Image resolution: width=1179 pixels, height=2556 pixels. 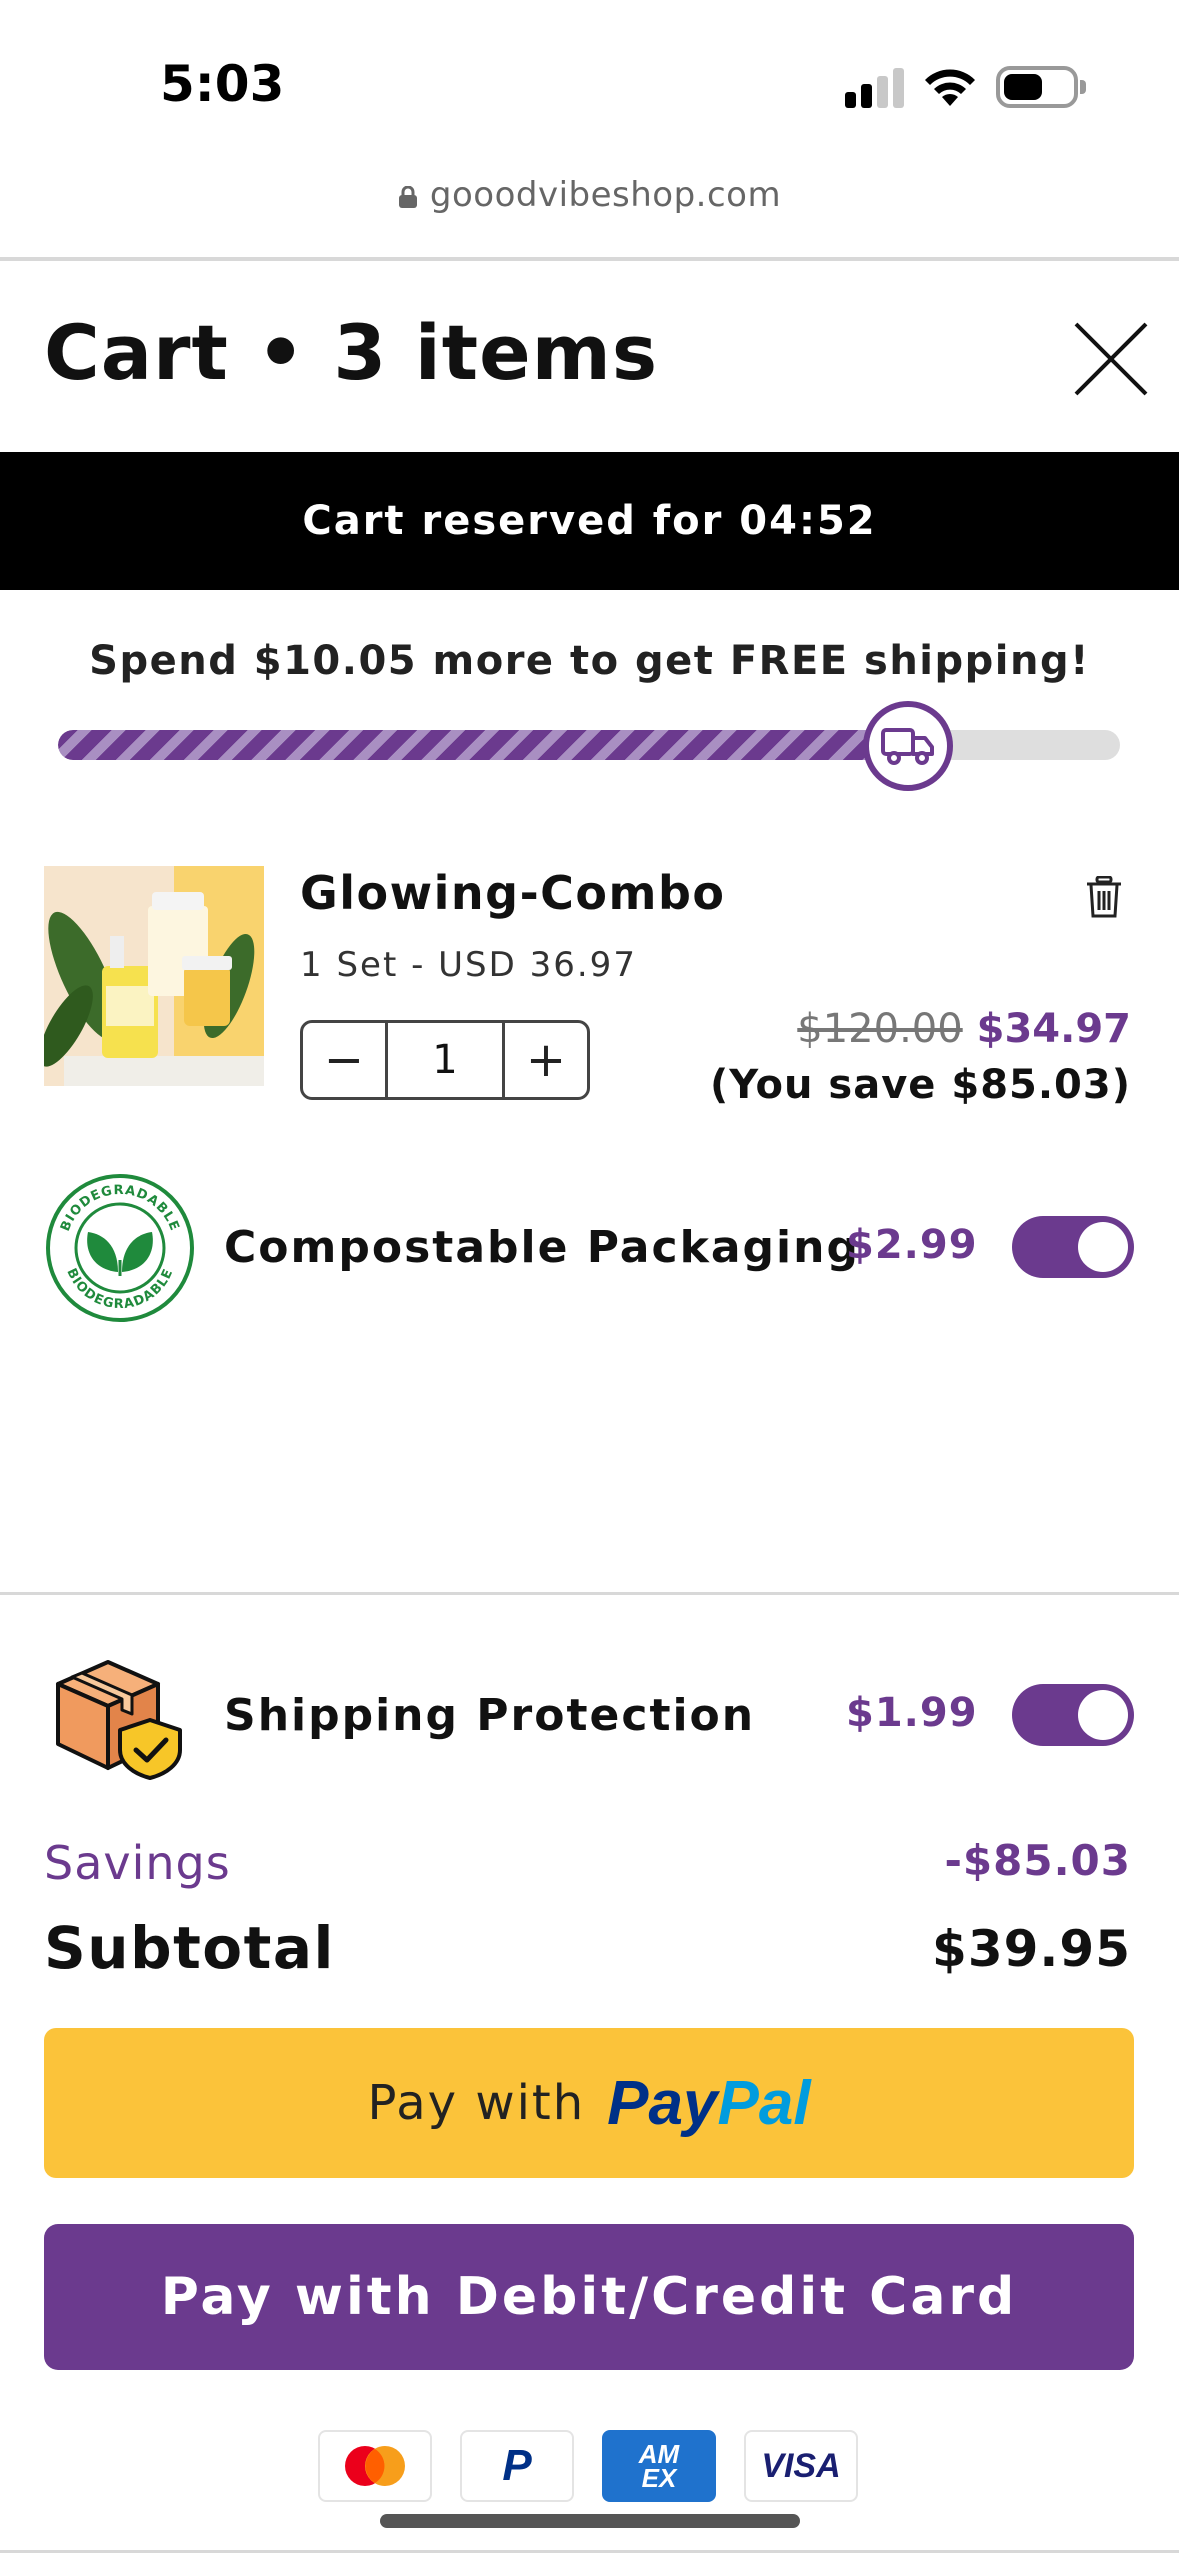 What do you see at coordinates (1037, 1860) in the screenshot?
I see `savings-value: -$85.03` at bounding box center [1037, 1860].